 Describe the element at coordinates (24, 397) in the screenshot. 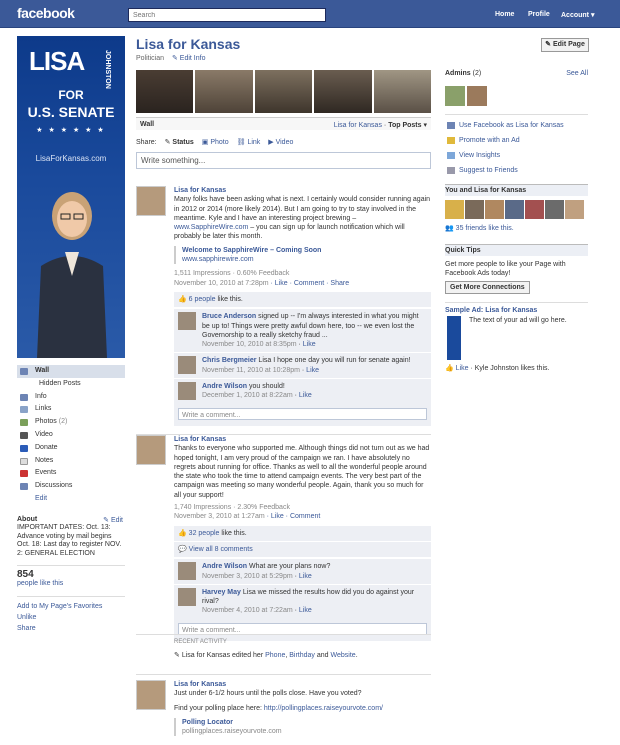

I see `info-icon` at that location.